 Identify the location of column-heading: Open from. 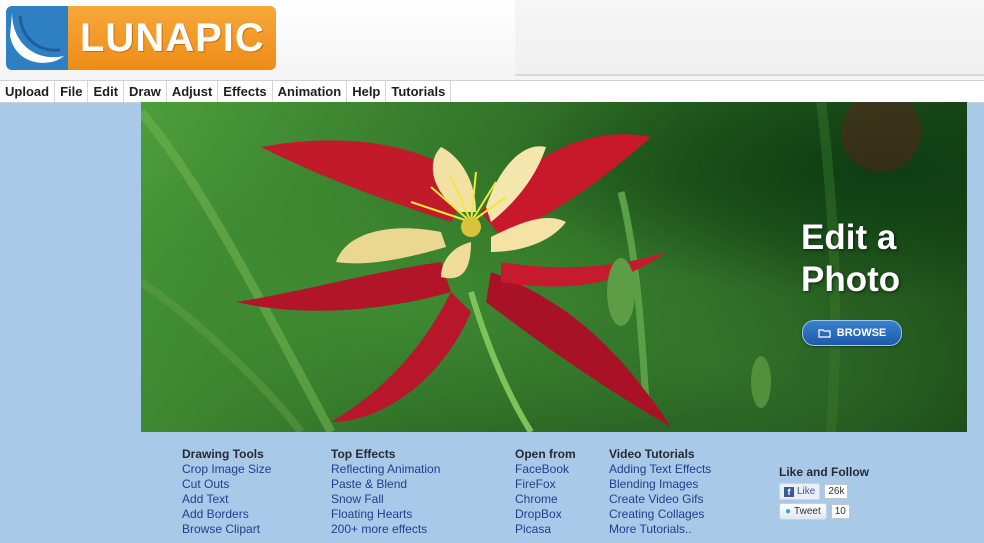
(545, 454).